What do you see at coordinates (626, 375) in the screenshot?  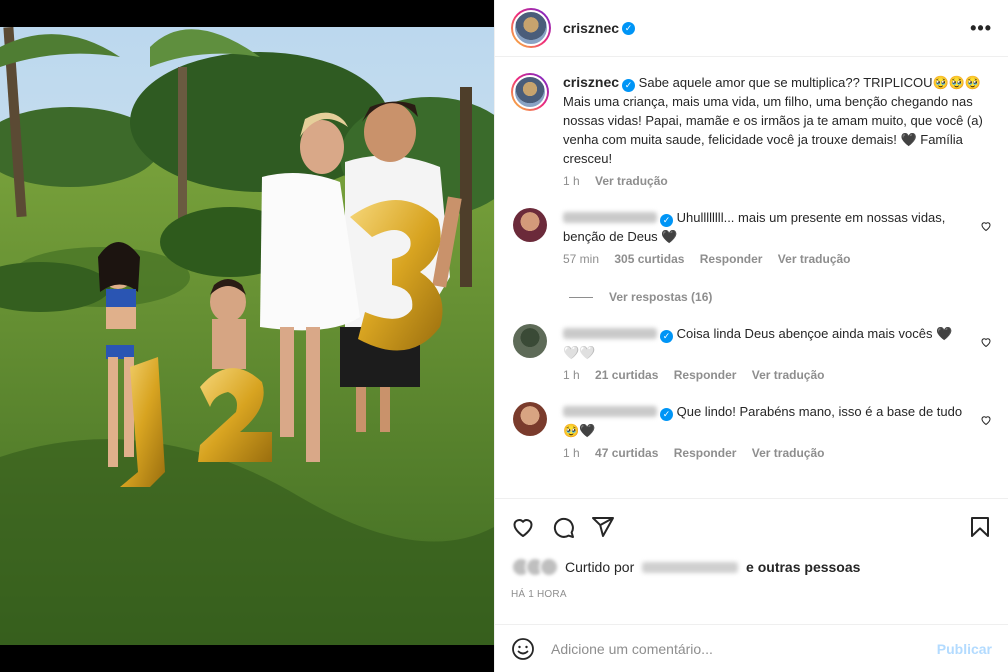 I see `comment-likes-count: 21 curtidas` at bounding box center [626, 375].